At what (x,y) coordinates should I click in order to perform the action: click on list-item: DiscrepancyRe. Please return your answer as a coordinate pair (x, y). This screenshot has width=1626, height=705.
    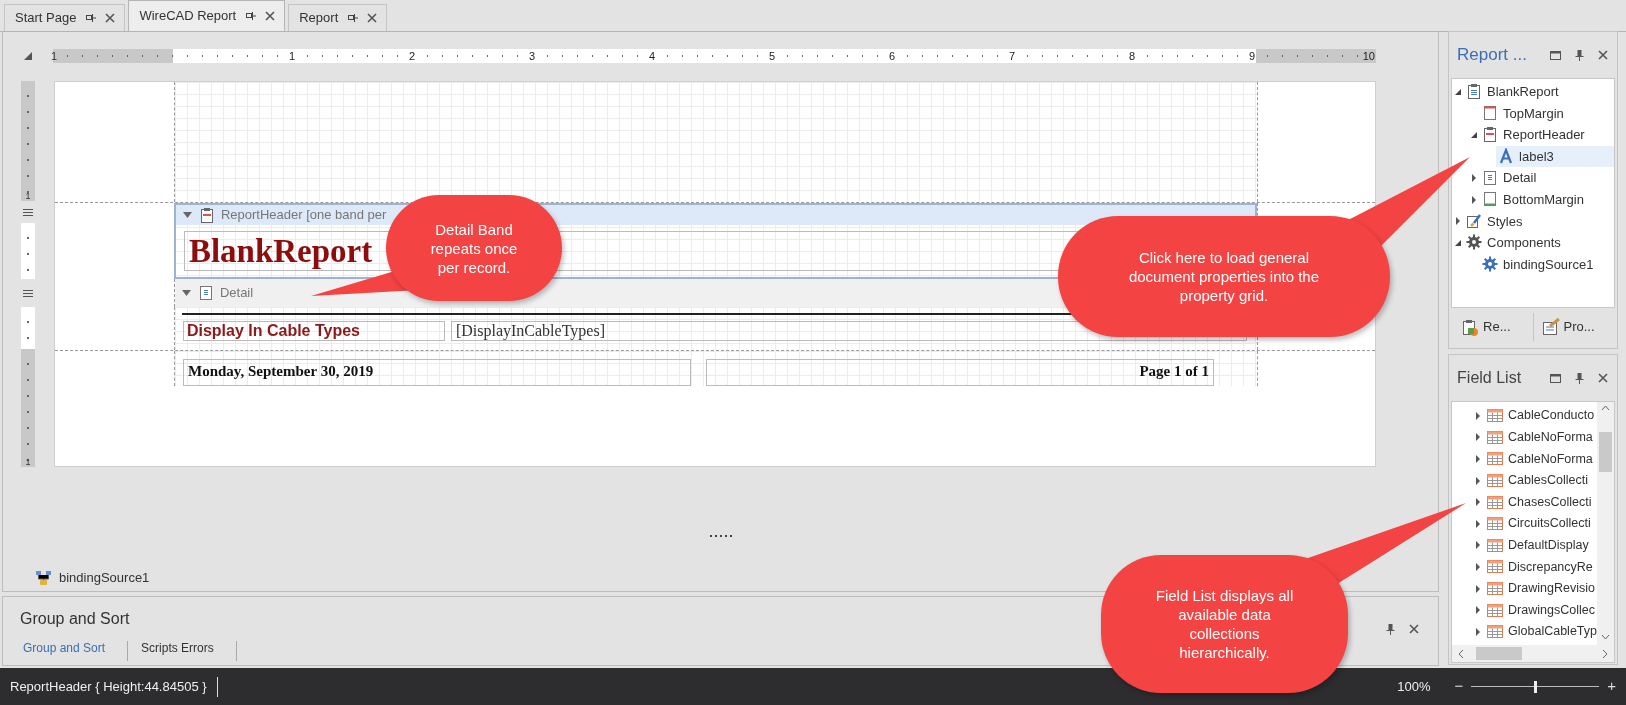
    Looking at the image, I should click on (1539, 567).